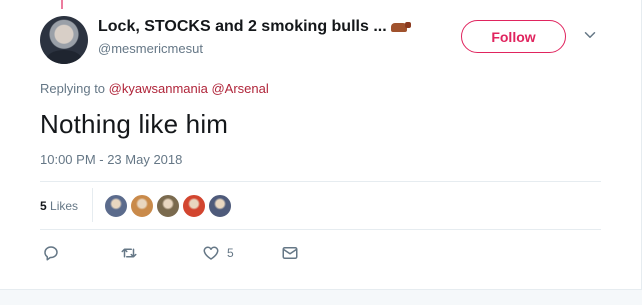 The height and width of the screenshot is (305, 642). Describe the element at coordinates (43, 206) in the screenshot. I see `likes-number: 5` at that location.